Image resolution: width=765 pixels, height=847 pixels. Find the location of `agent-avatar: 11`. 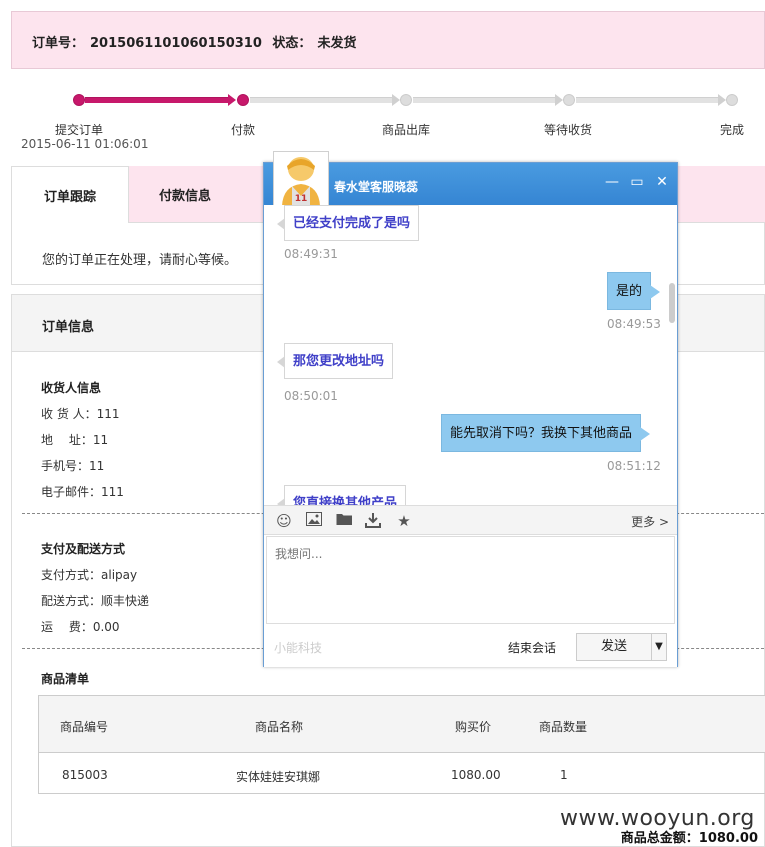

agent-avatar: 11 is located at coordinates (301, 179).